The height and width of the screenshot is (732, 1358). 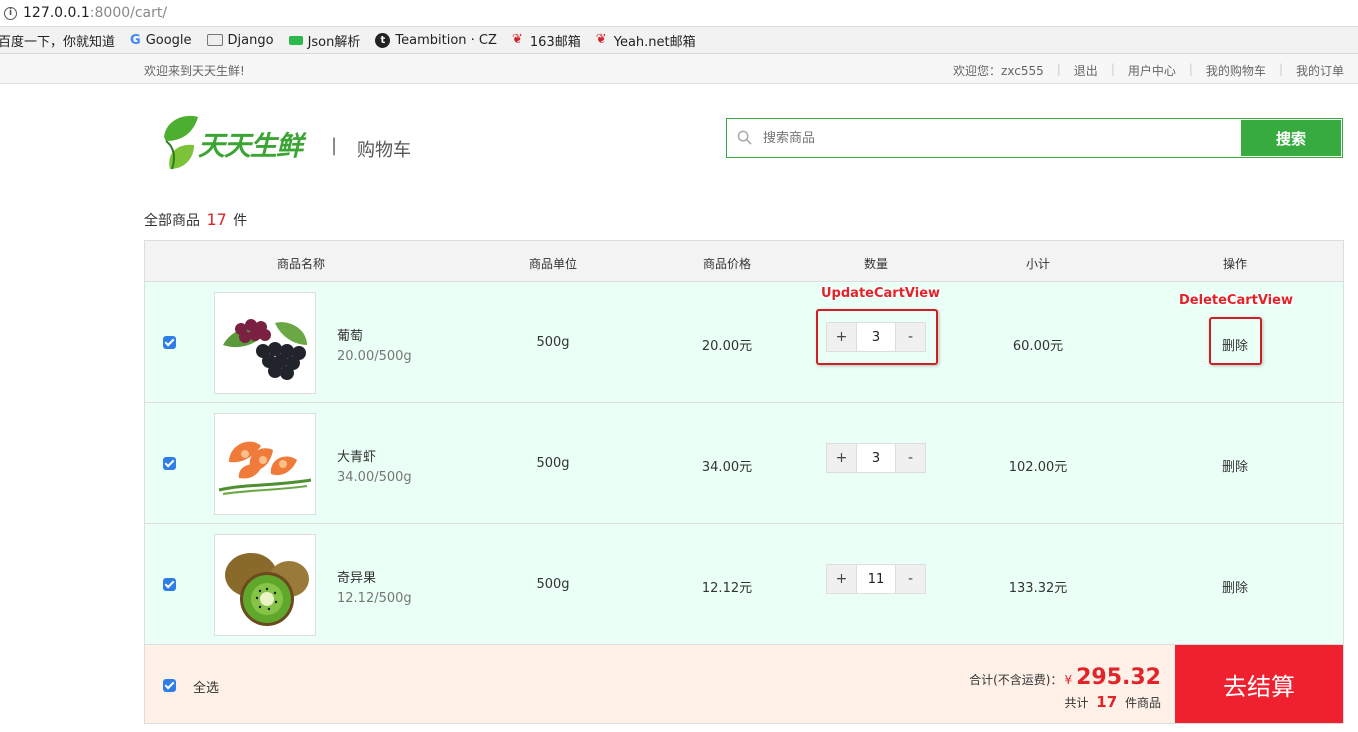 I want to click on google-icon: G, so click(x=135, y=40).